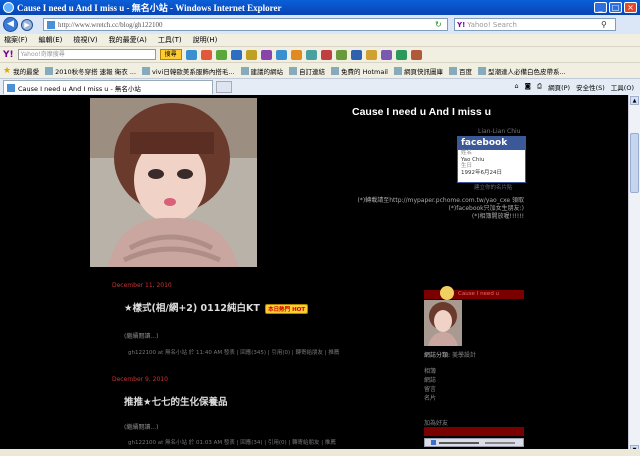  I want to click on category-link: 美學設計, so click(464, 355).